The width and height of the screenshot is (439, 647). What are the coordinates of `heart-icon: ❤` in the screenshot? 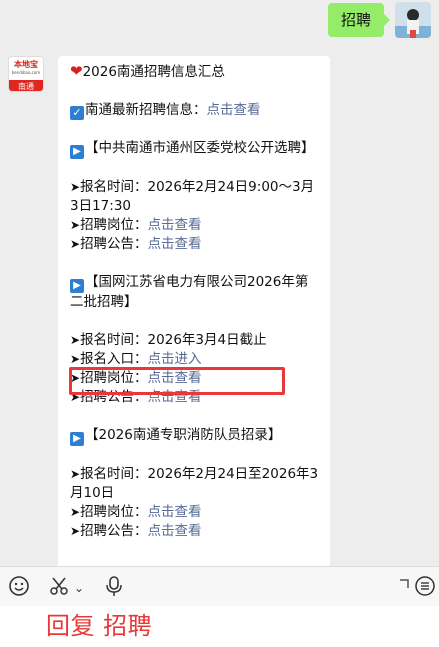 It's located at (76, 71).